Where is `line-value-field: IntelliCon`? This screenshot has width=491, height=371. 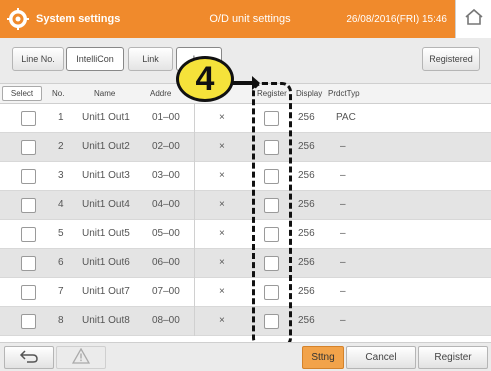 line-value-field: IntelliCon is located at coordinates (95, 59).